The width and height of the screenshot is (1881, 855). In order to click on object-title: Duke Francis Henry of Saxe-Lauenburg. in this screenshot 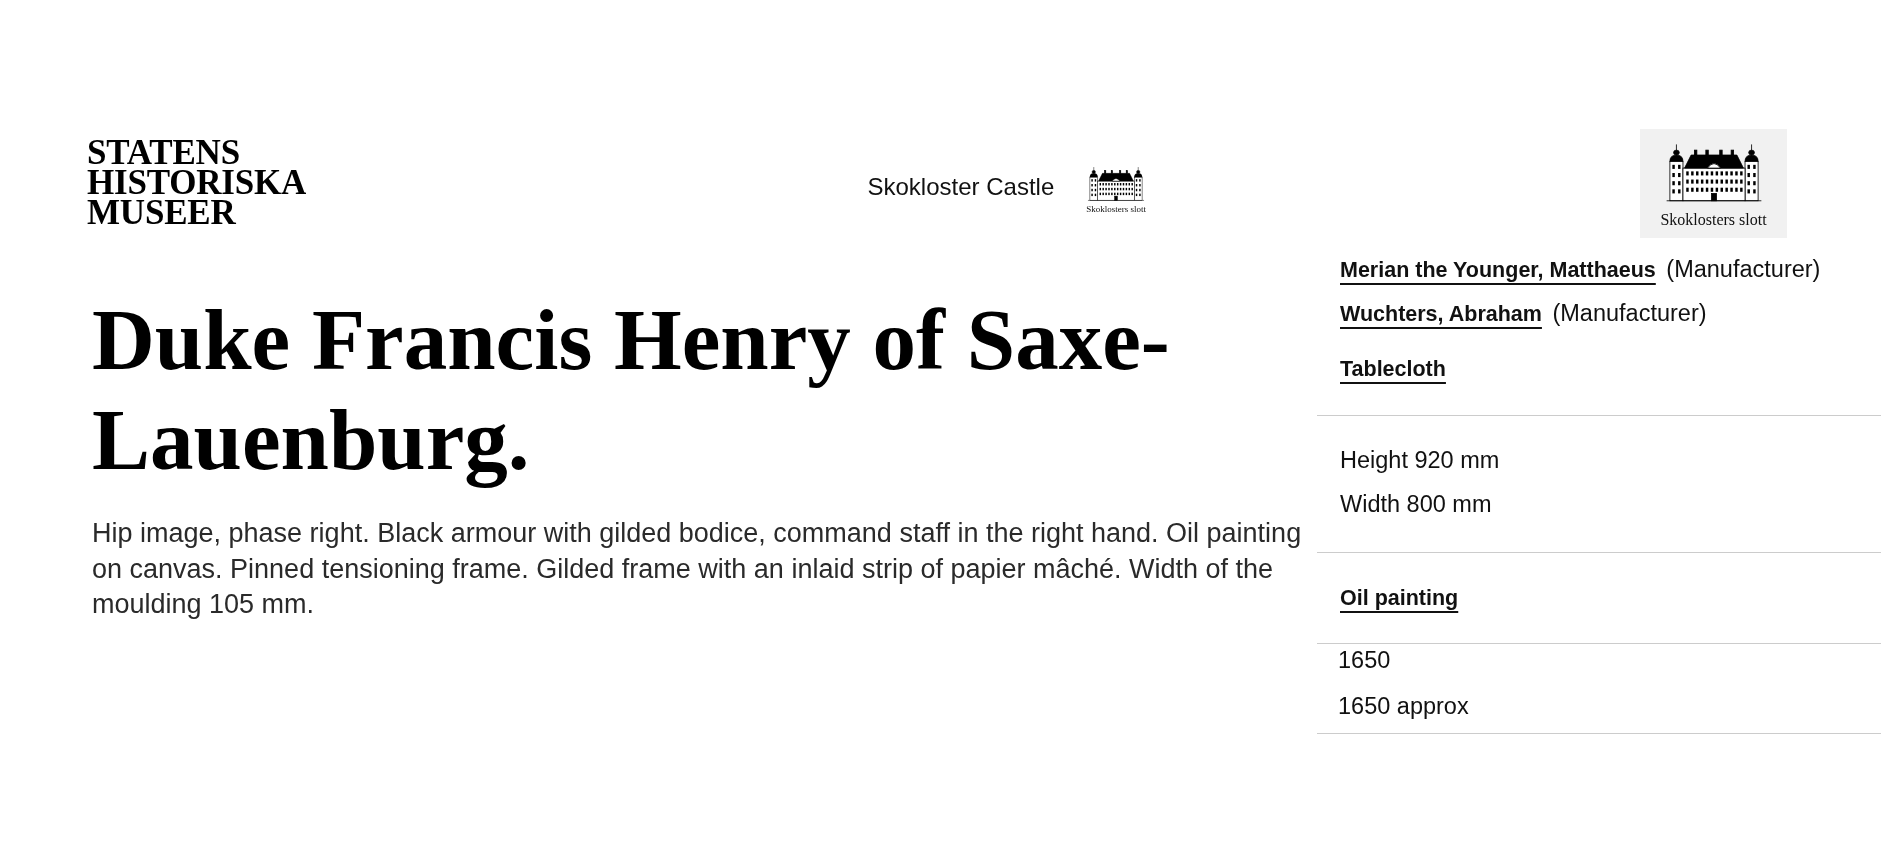, I will do `click(631, 390)`.